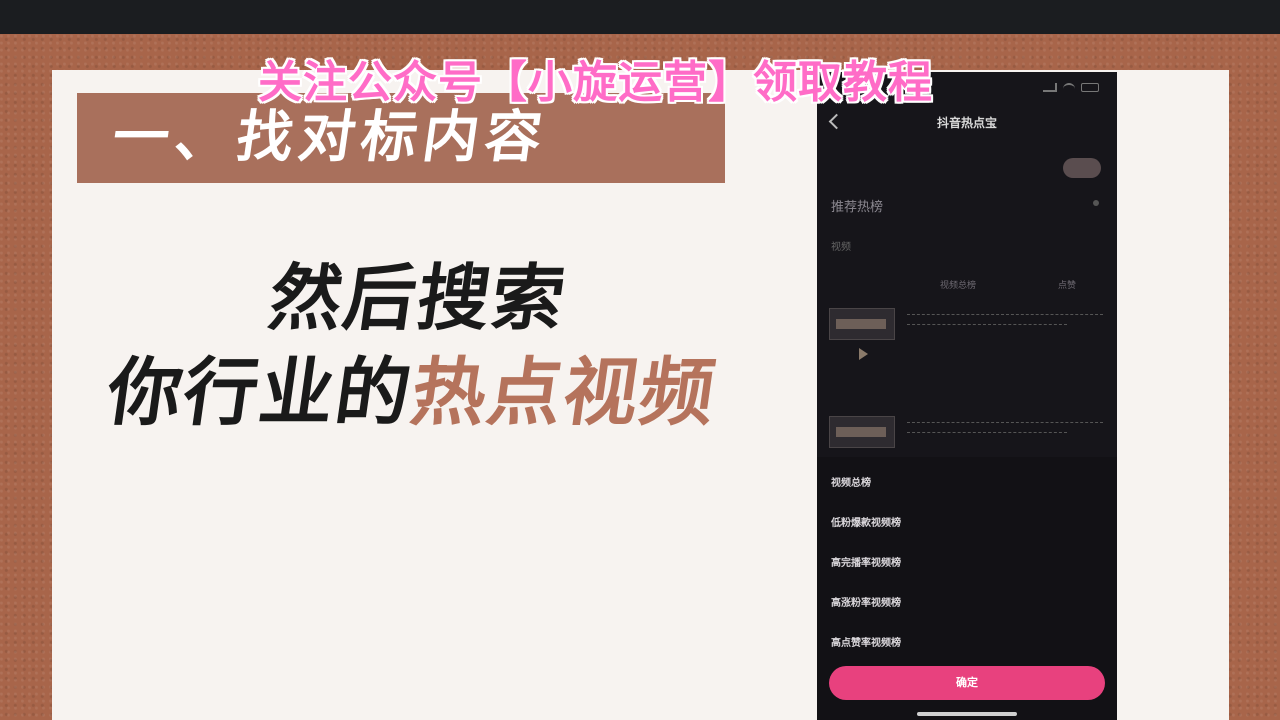 This screenshot has height=720, width=1280. What do you see at coordinates (1067, 286) in the screenshot?
I see `filter-dropdown-3: 点赞` at bounding box center [1067, 286].